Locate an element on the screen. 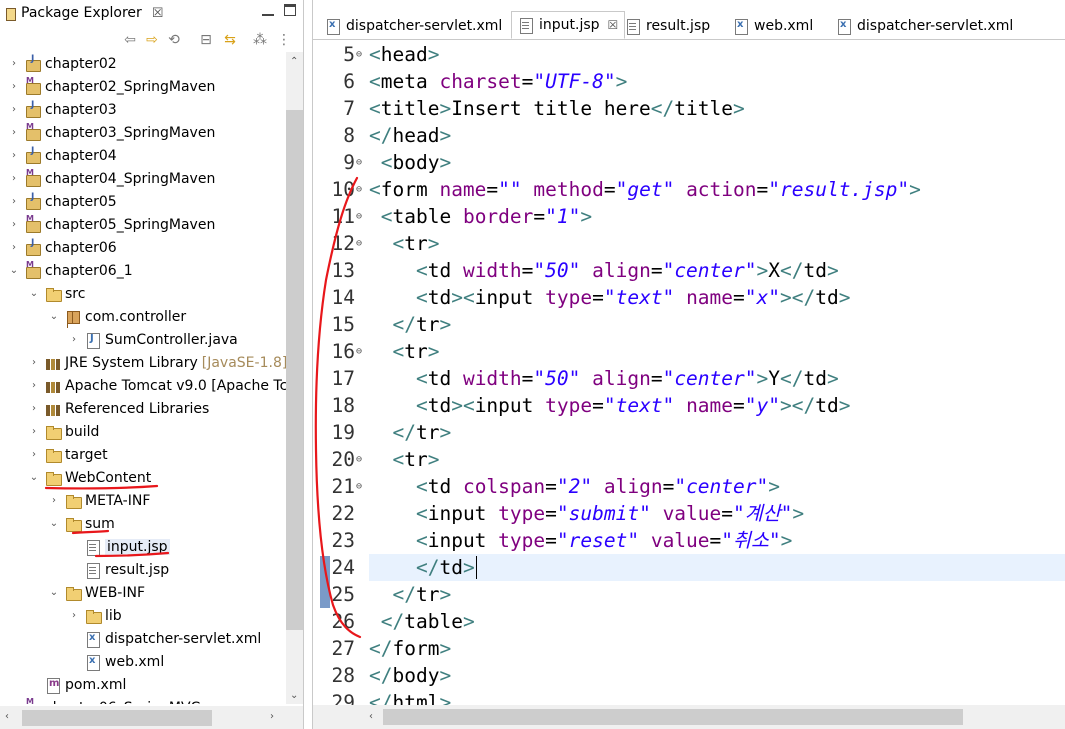 The width and height of the screenshot is (1065, 729). editor-tab: result.jsp is located at coordinates (667, 26).